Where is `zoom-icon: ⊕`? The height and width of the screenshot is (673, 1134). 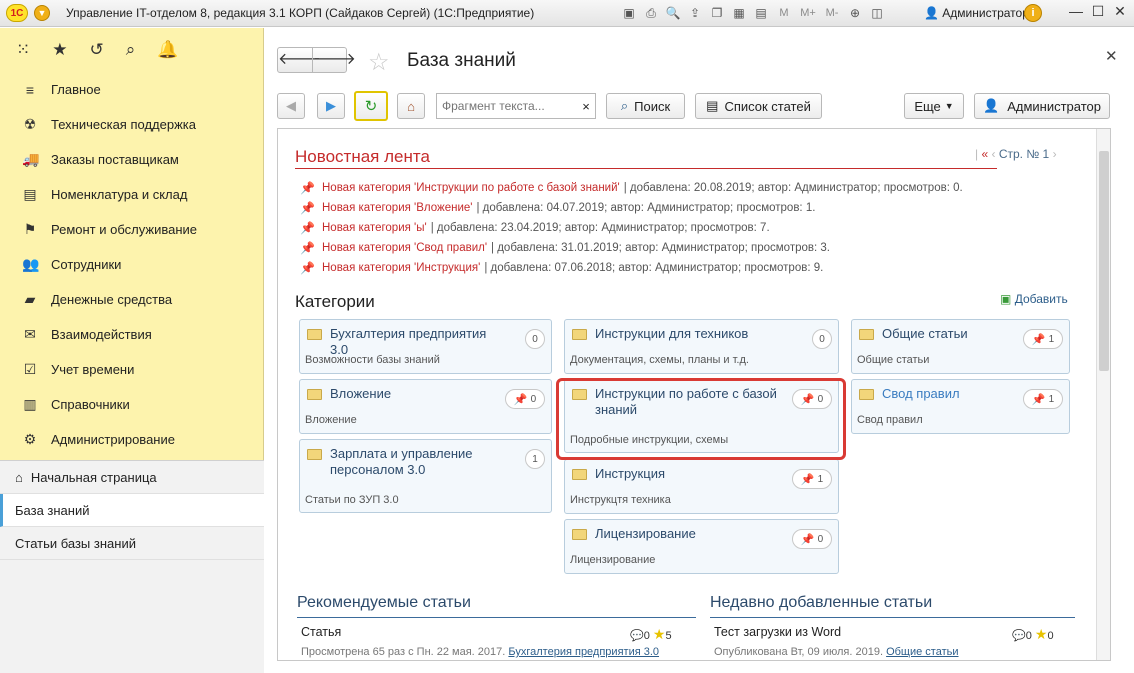
zoom-icon: ⊕ is located at coordinates (855, 13).